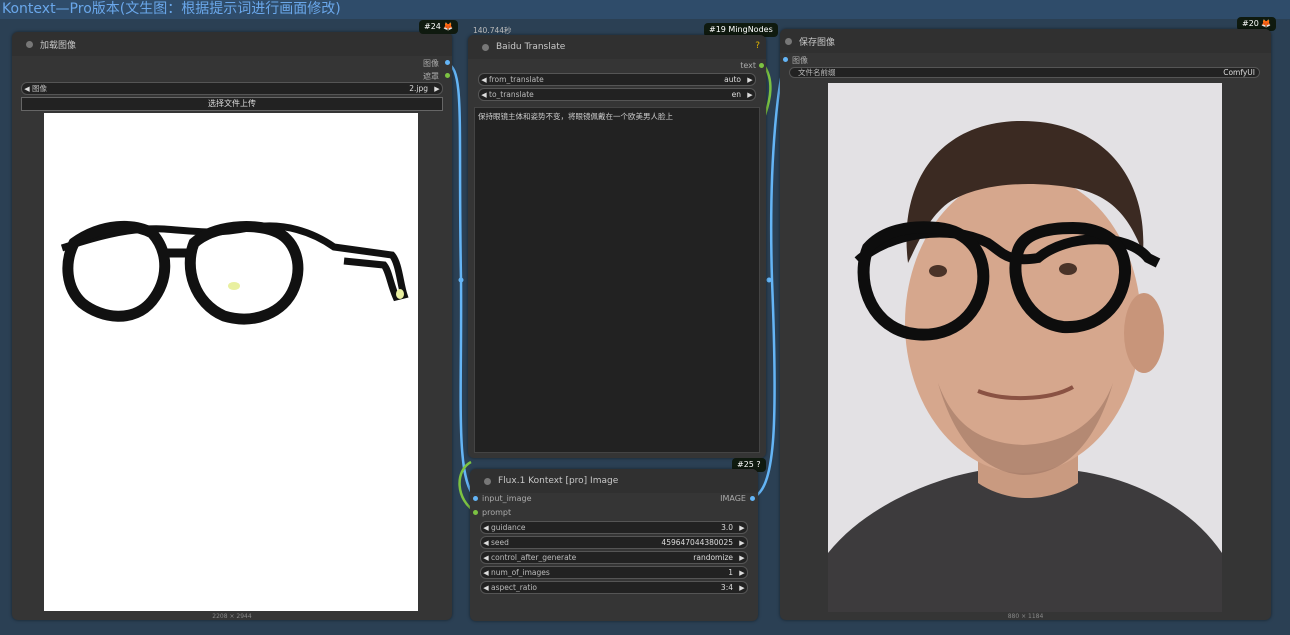 This screenshot has height=635, width=1290. I want to click on save-image-dims: 880 × 1184, so click(1025, 616).